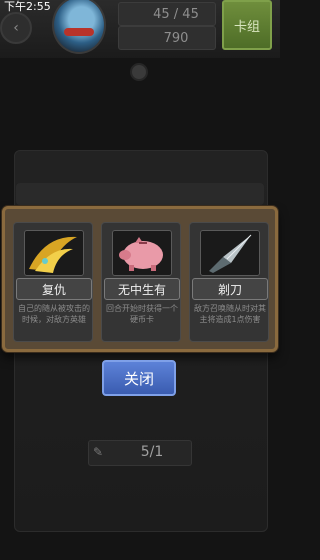  Describe the element at coordinates (230, 314) in the screenshot. I see `card-description: 敌方召唤随从时对其主将造成1点伤害` at that location.